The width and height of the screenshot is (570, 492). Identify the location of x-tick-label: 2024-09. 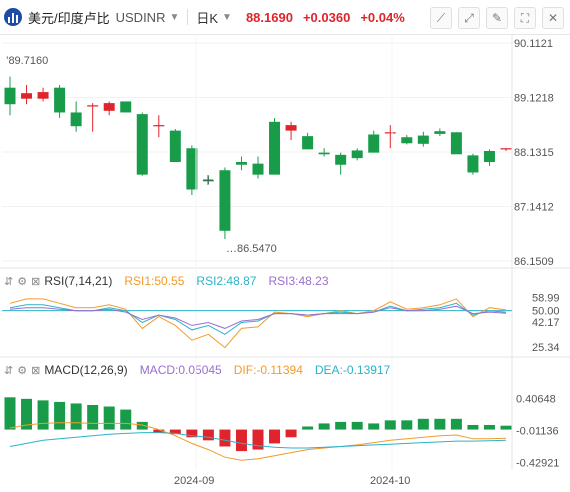
(194, 481).